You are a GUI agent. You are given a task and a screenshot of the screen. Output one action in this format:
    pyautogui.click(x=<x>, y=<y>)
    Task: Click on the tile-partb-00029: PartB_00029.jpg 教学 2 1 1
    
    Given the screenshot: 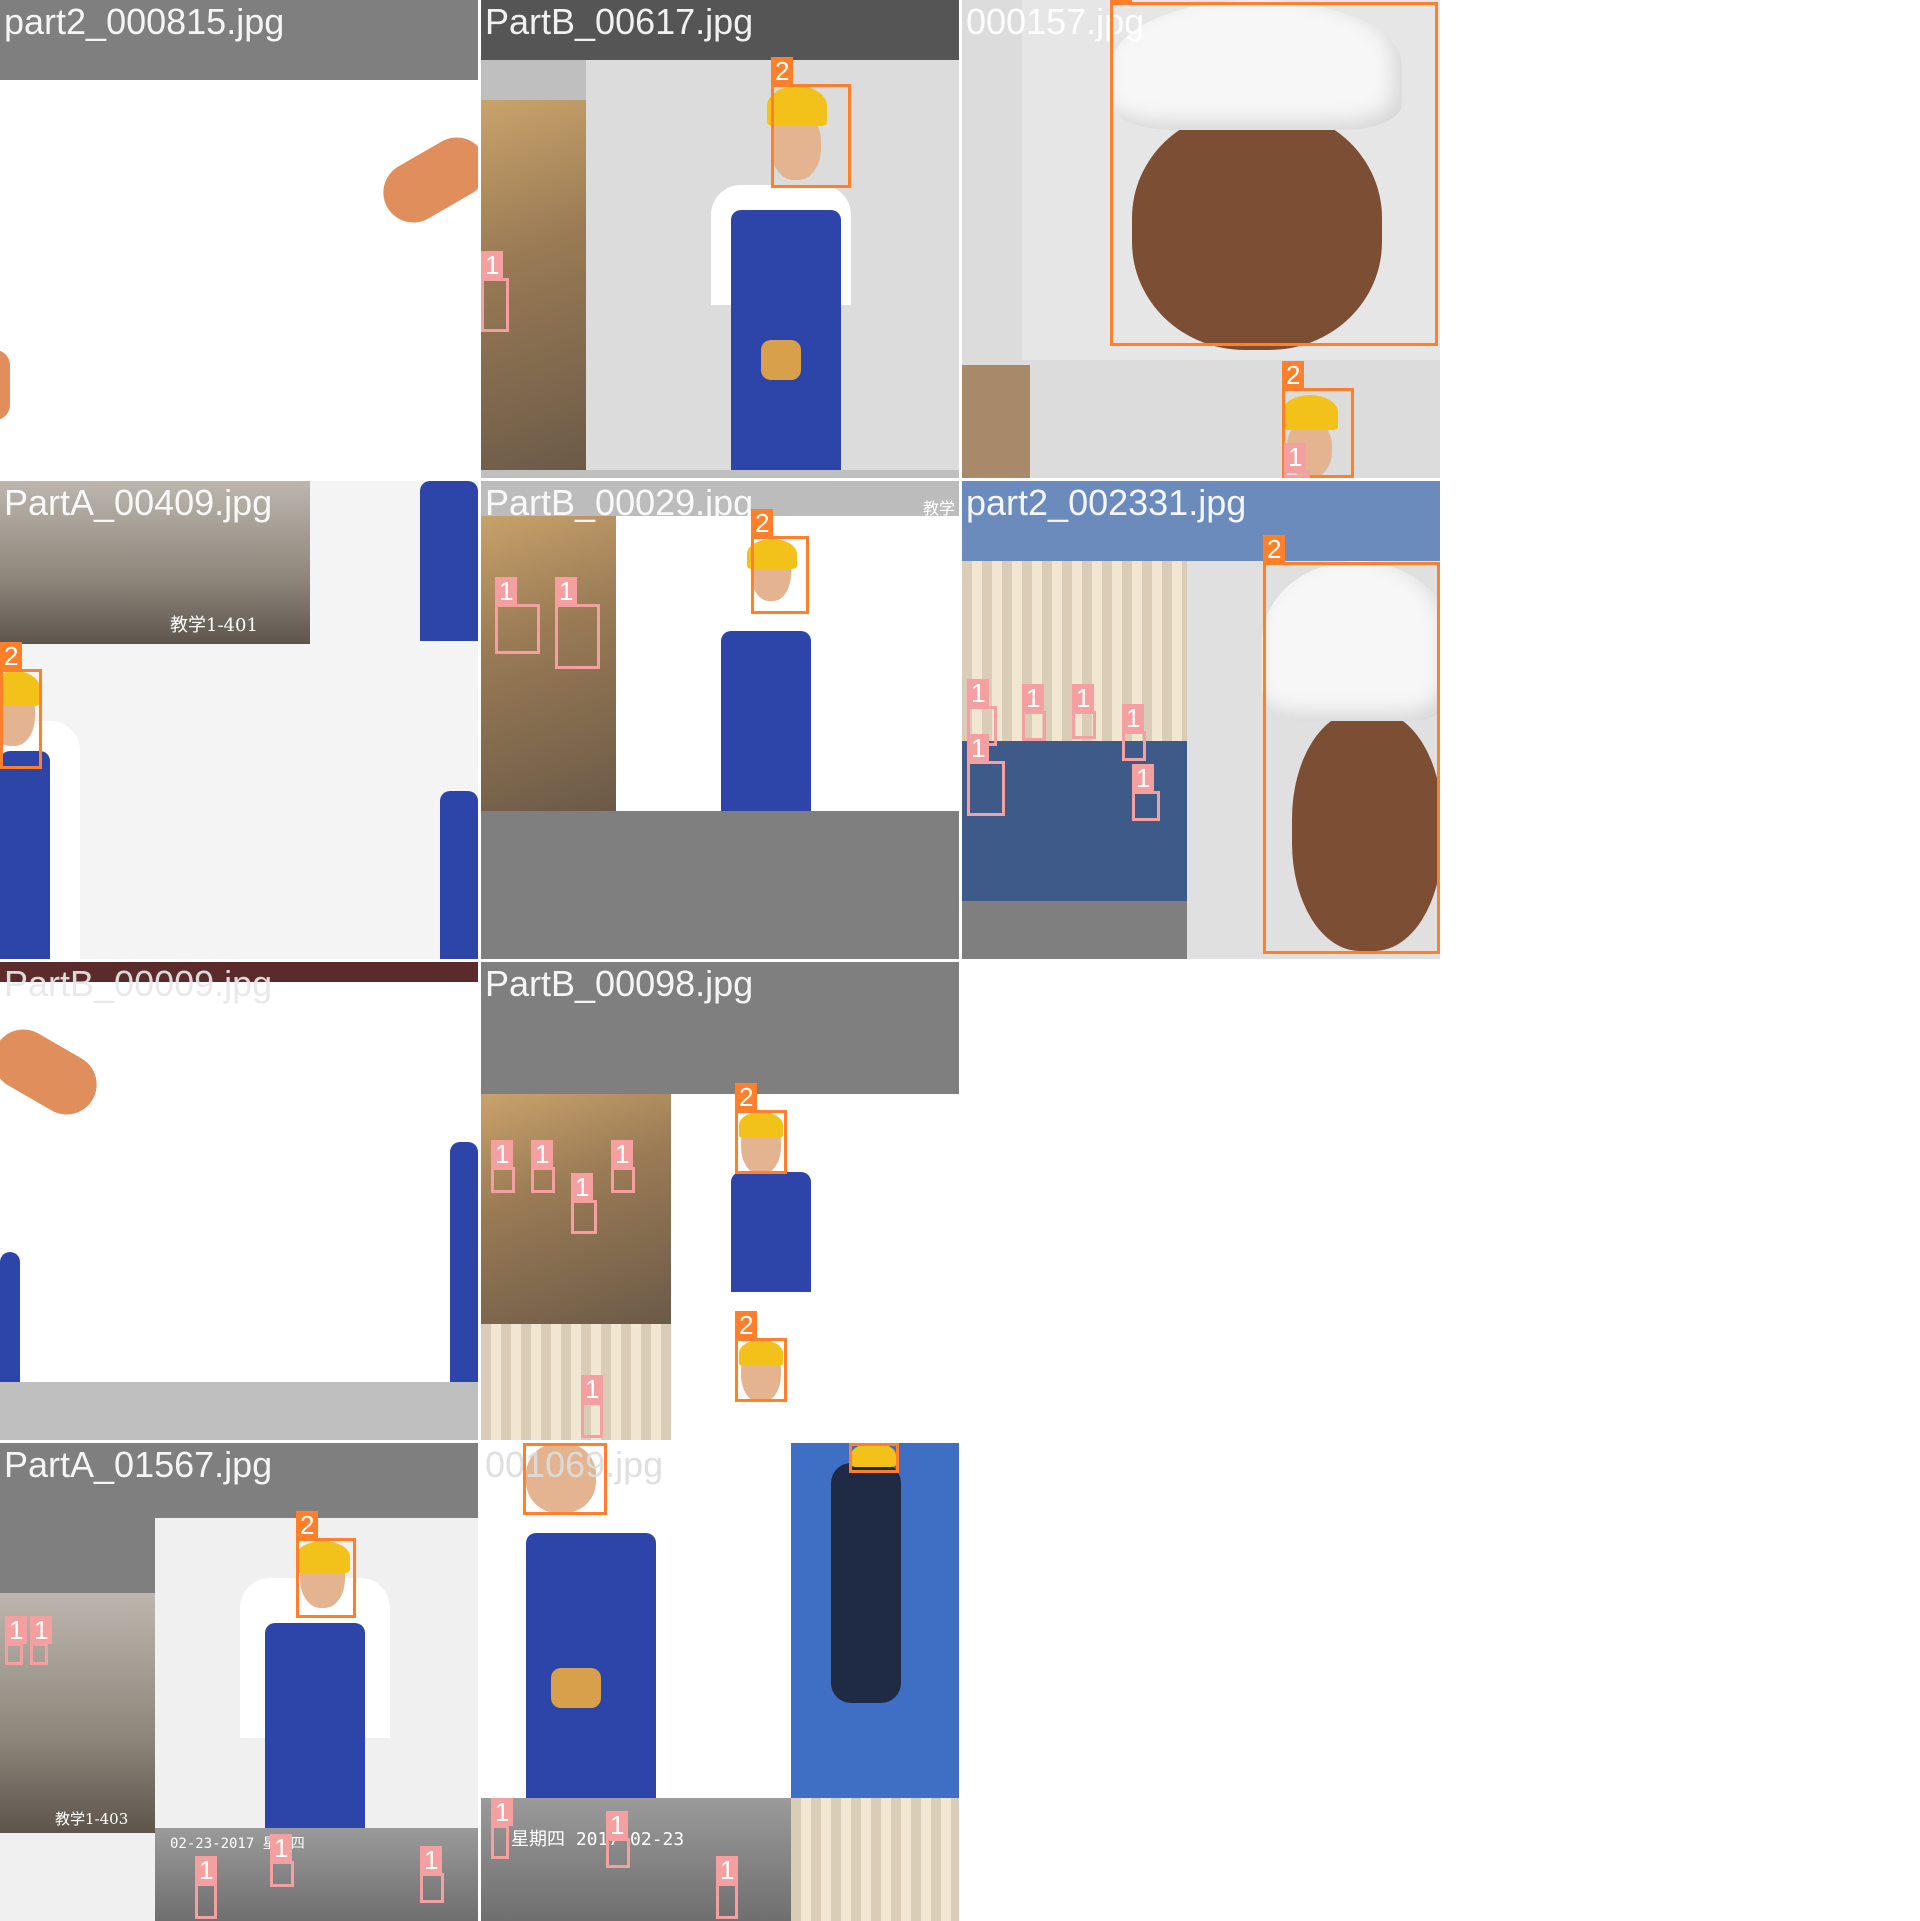 What is the action you would take?
    pyautogui.click(x=720, y=720)
    